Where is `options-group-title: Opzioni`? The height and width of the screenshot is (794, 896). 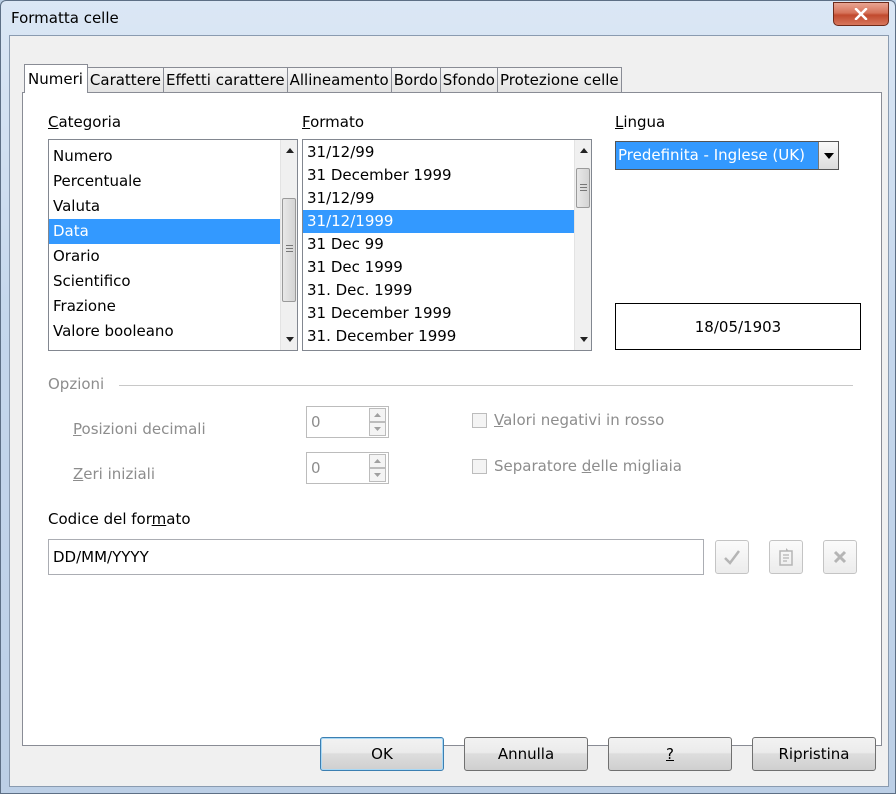
options-group-title: Opzioni is located at coordinates (76, 384).